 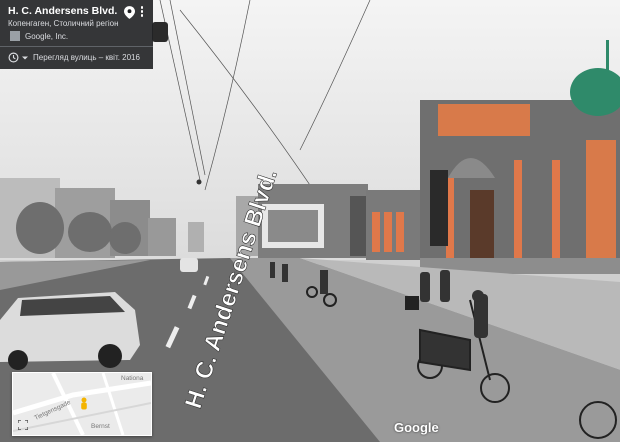 What do you see at coordinates (63, 11) in the screenshot?
I see `location-title: H. C. Andersens Blvd.` at bounding box center [63, 11].